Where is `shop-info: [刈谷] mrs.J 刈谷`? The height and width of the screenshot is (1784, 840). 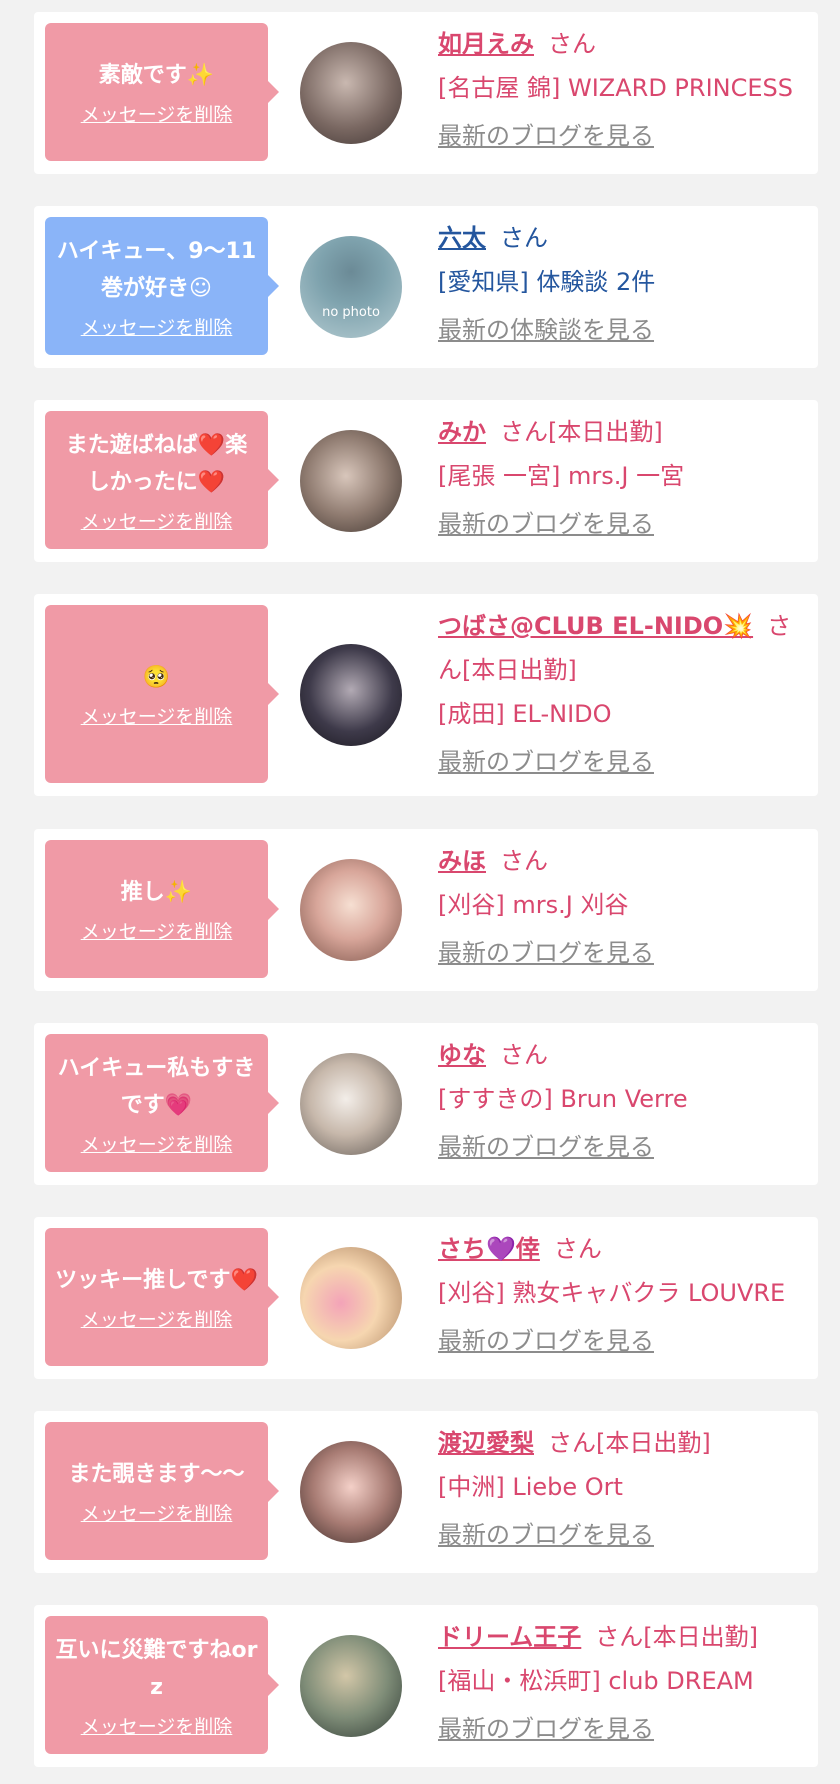 shop-info: [刈谷] mrs.J 刈谷 is located at coordinates (533, 905).